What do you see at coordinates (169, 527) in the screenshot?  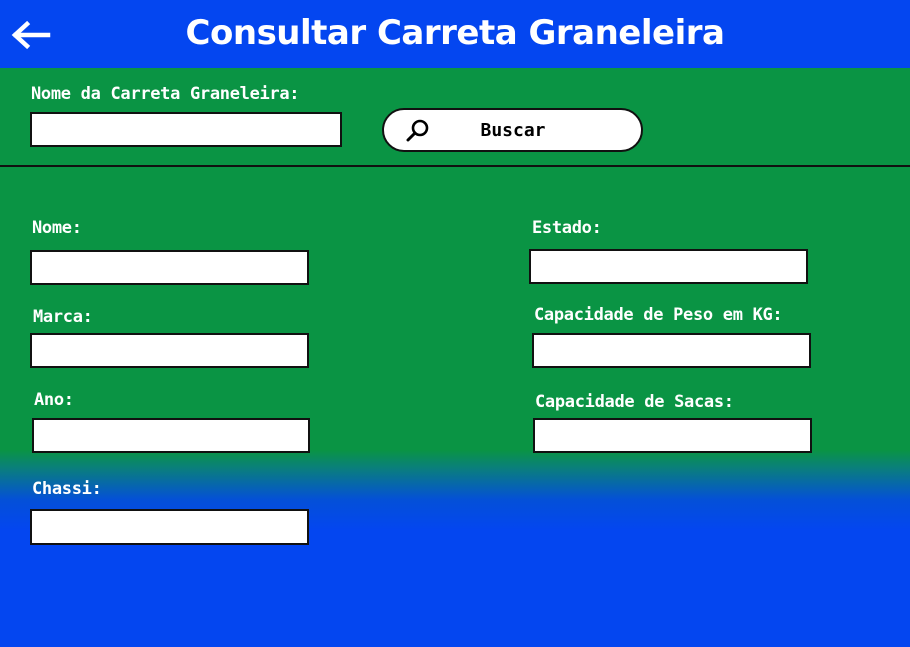 I see `chassi-field` at bounding box center [169, 527].